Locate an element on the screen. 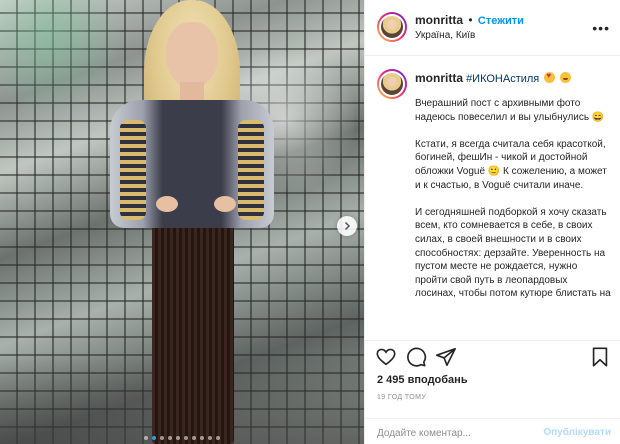  chevron-right-icon is located at coordinates (347, 226).